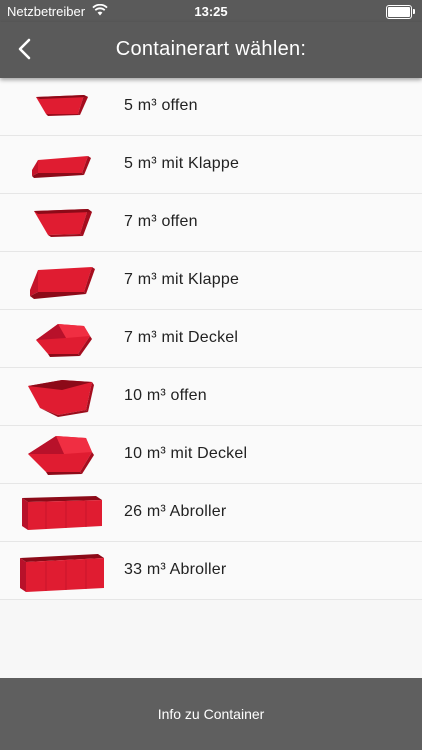 The image size is (422, 750). What do you see at coordinates (62, 105) in the screenshot?
I see `skip-open-small-icon` at bounding box center [62, 105].